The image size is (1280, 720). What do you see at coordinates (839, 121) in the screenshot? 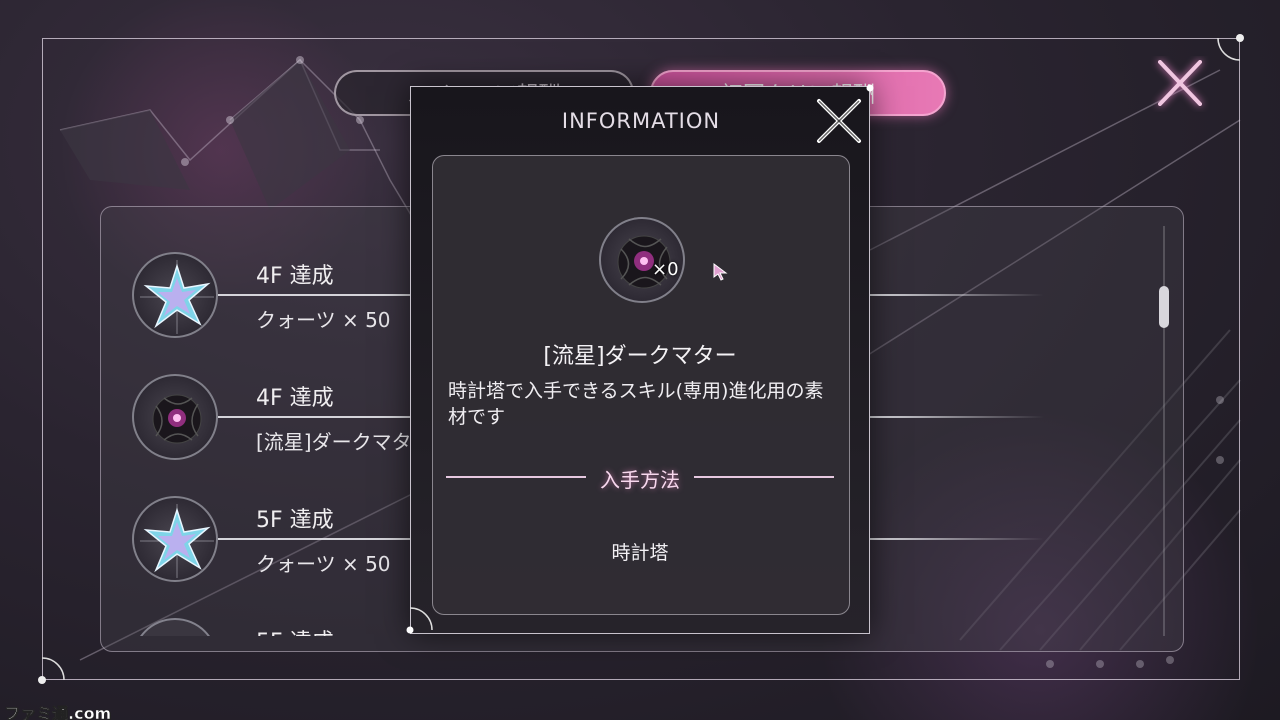
I see `close-icon` at bounding box center [839, 121].